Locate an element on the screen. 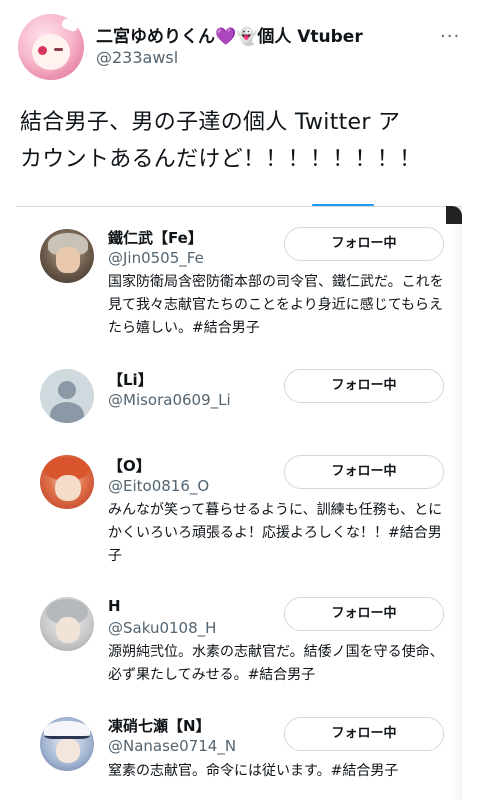  user-name: 凍硝七瀬【N】 is located at coordinates (159, 725).